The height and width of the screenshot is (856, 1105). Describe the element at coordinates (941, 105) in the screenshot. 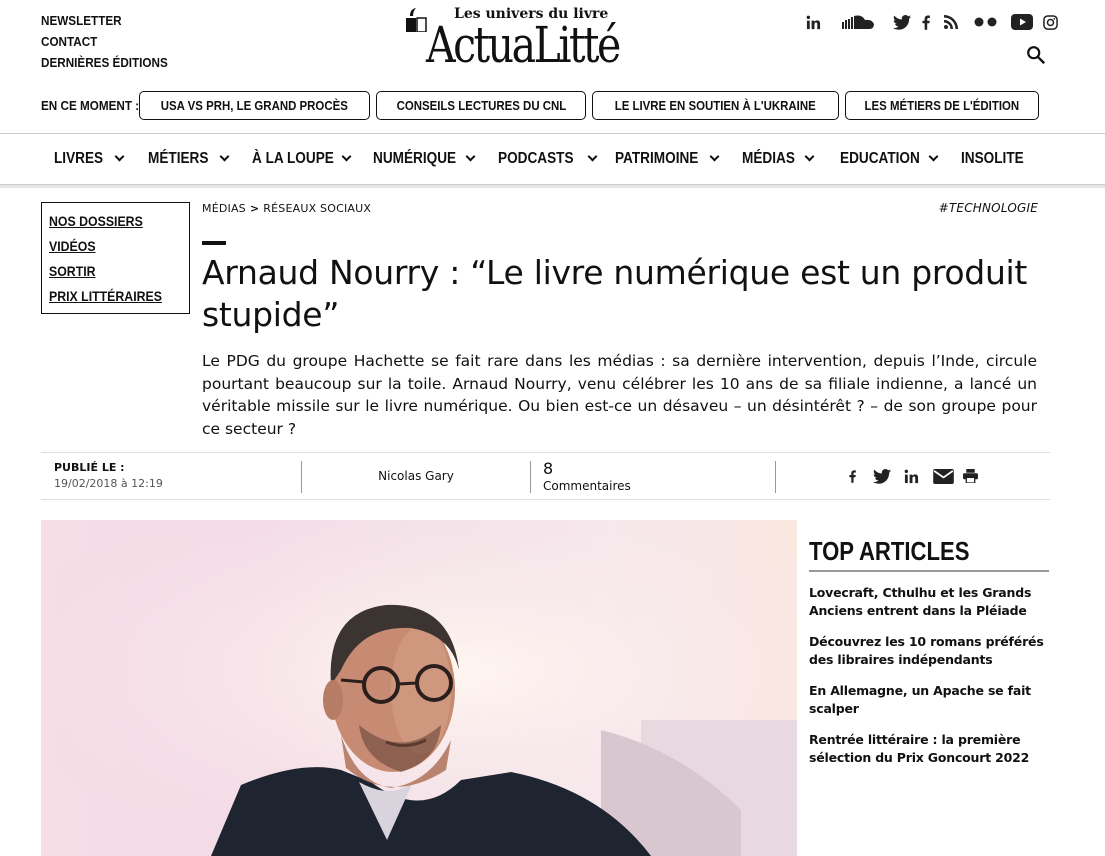

I see `trending-pill: LES MÉTIERS DE L'ÉDITION` at that location.